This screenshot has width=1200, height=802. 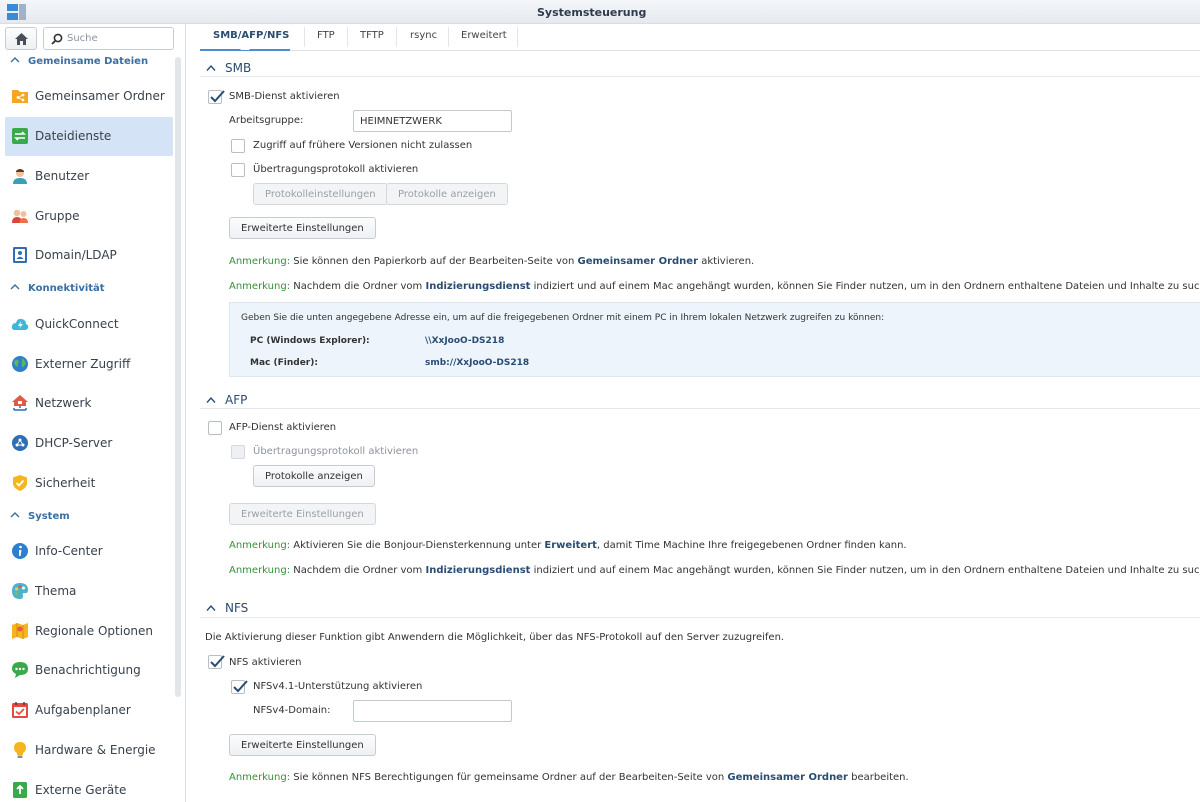 I want to click on sidebar-item-label: Aufgabenplaner, so click(x=83, y=710).